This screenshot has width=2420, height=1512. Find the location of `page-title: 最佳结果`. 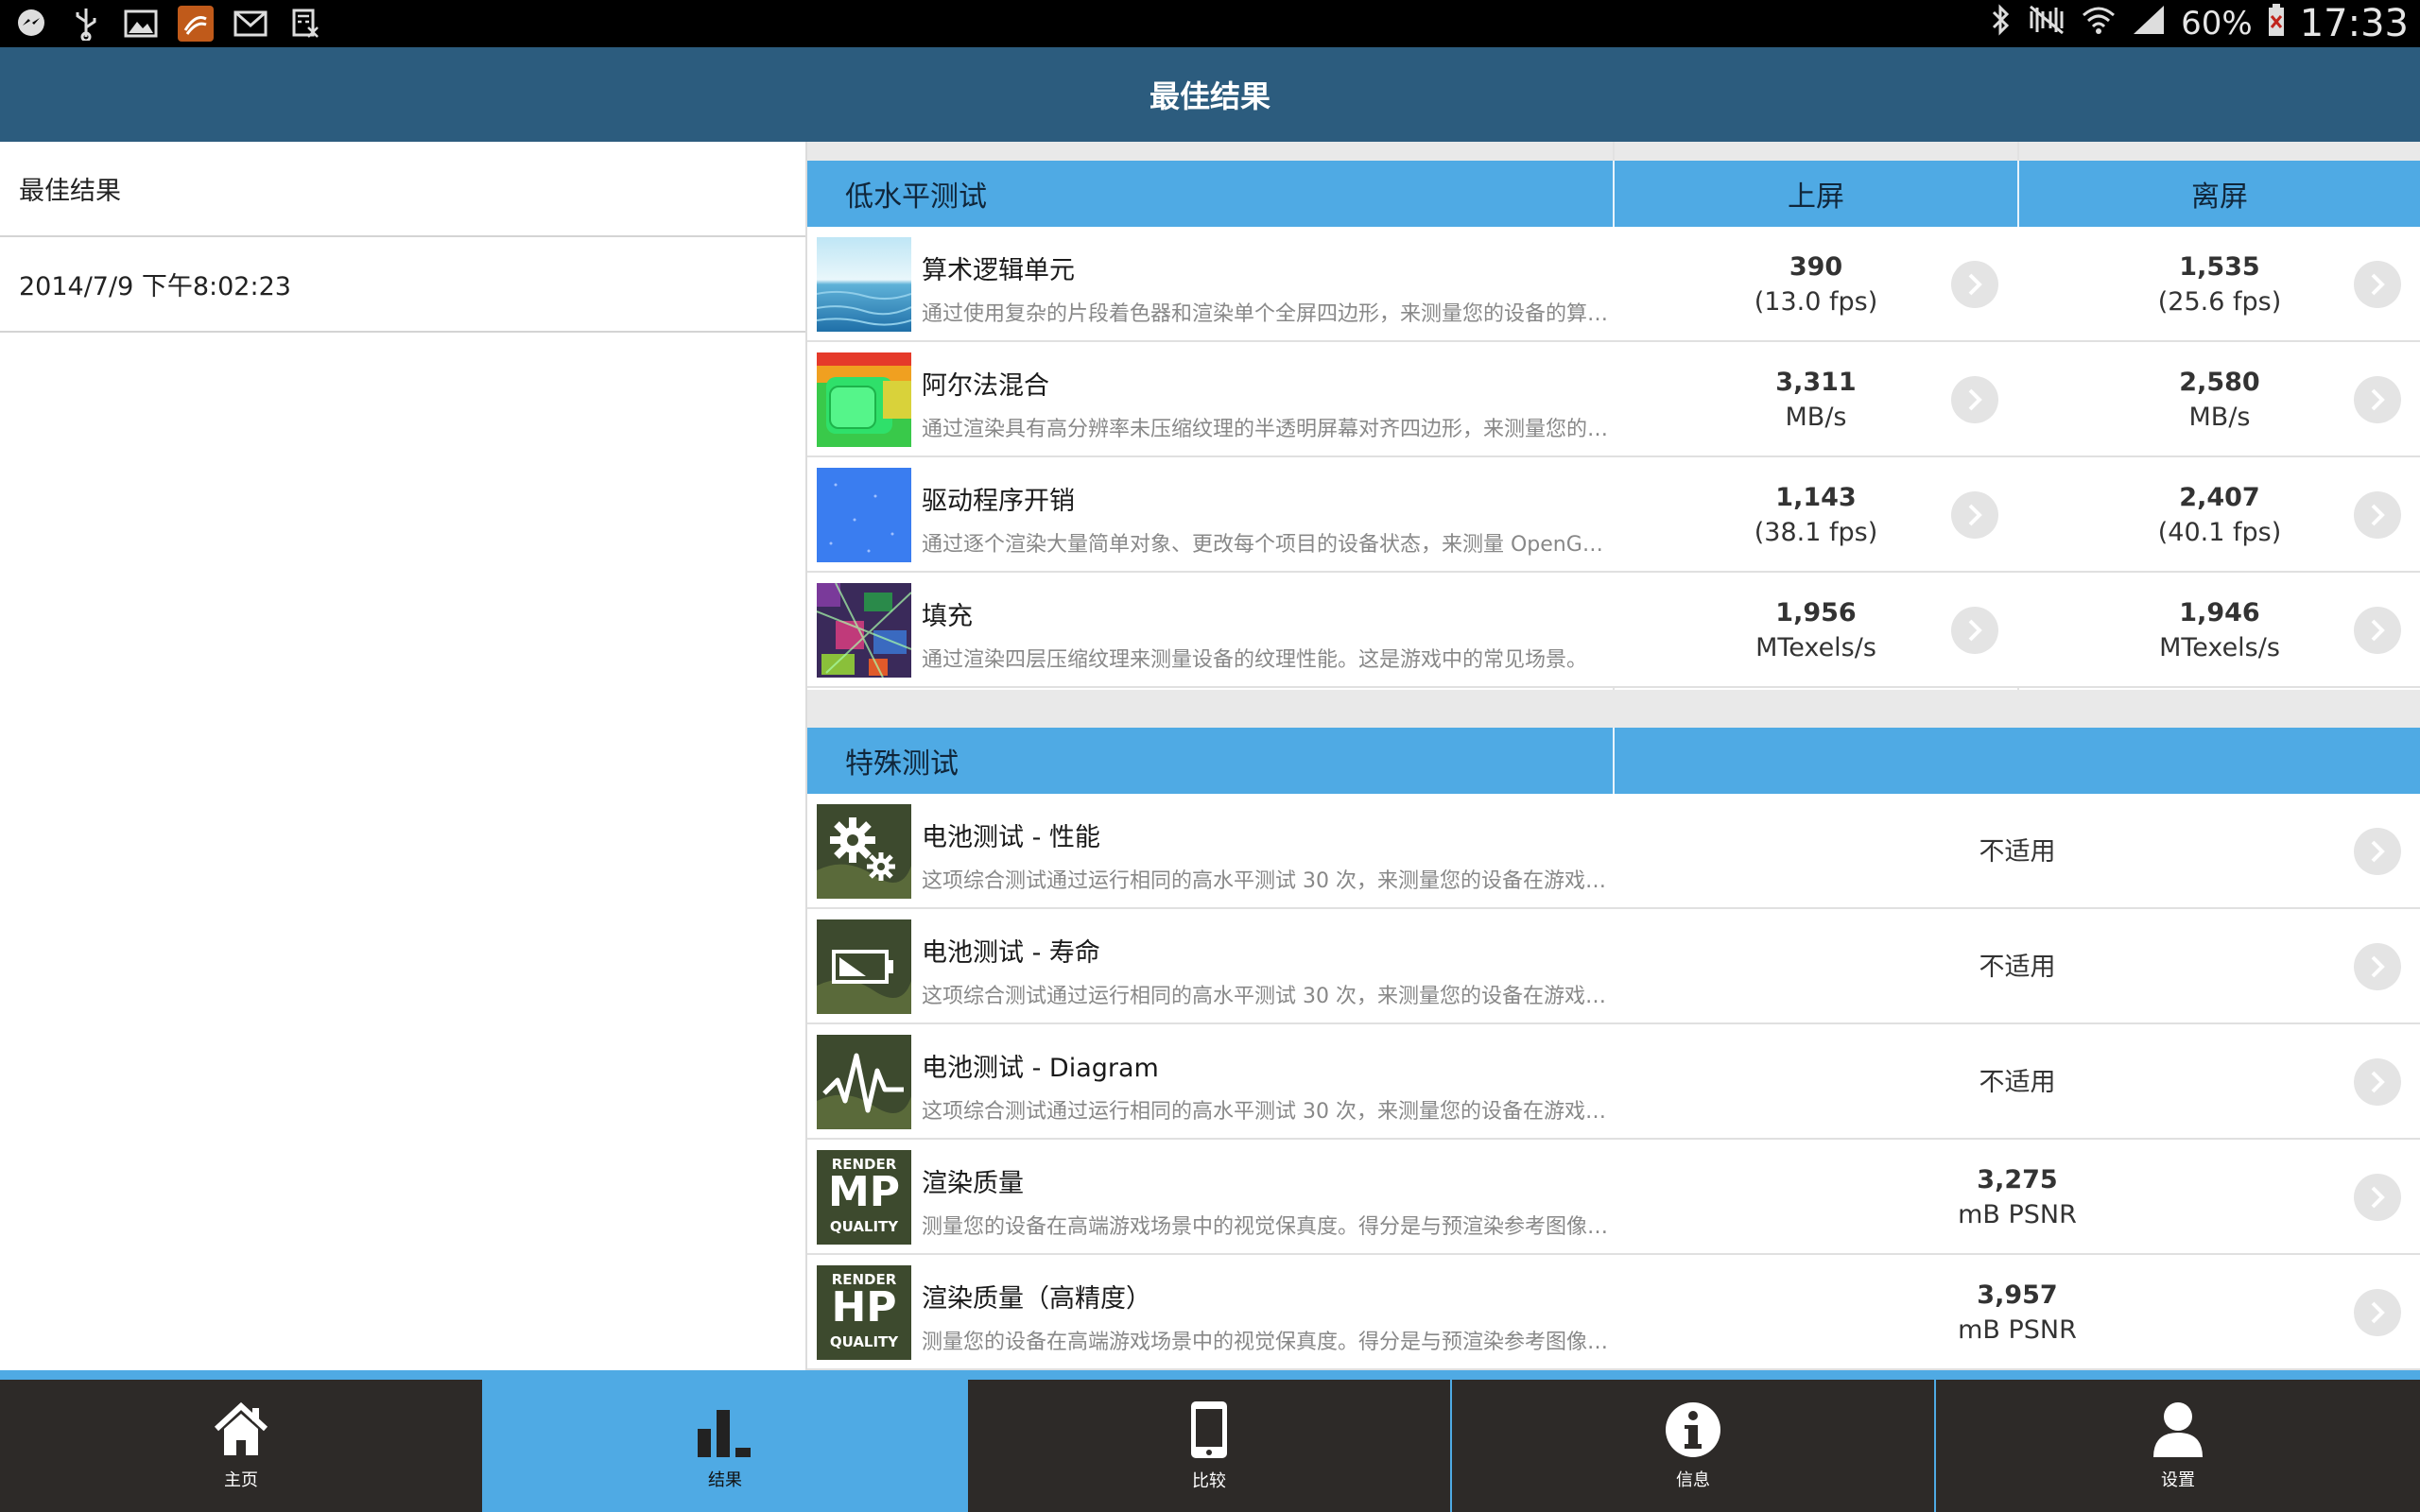

page-title: 最佳结果 is located at coordinates (1210, 96).